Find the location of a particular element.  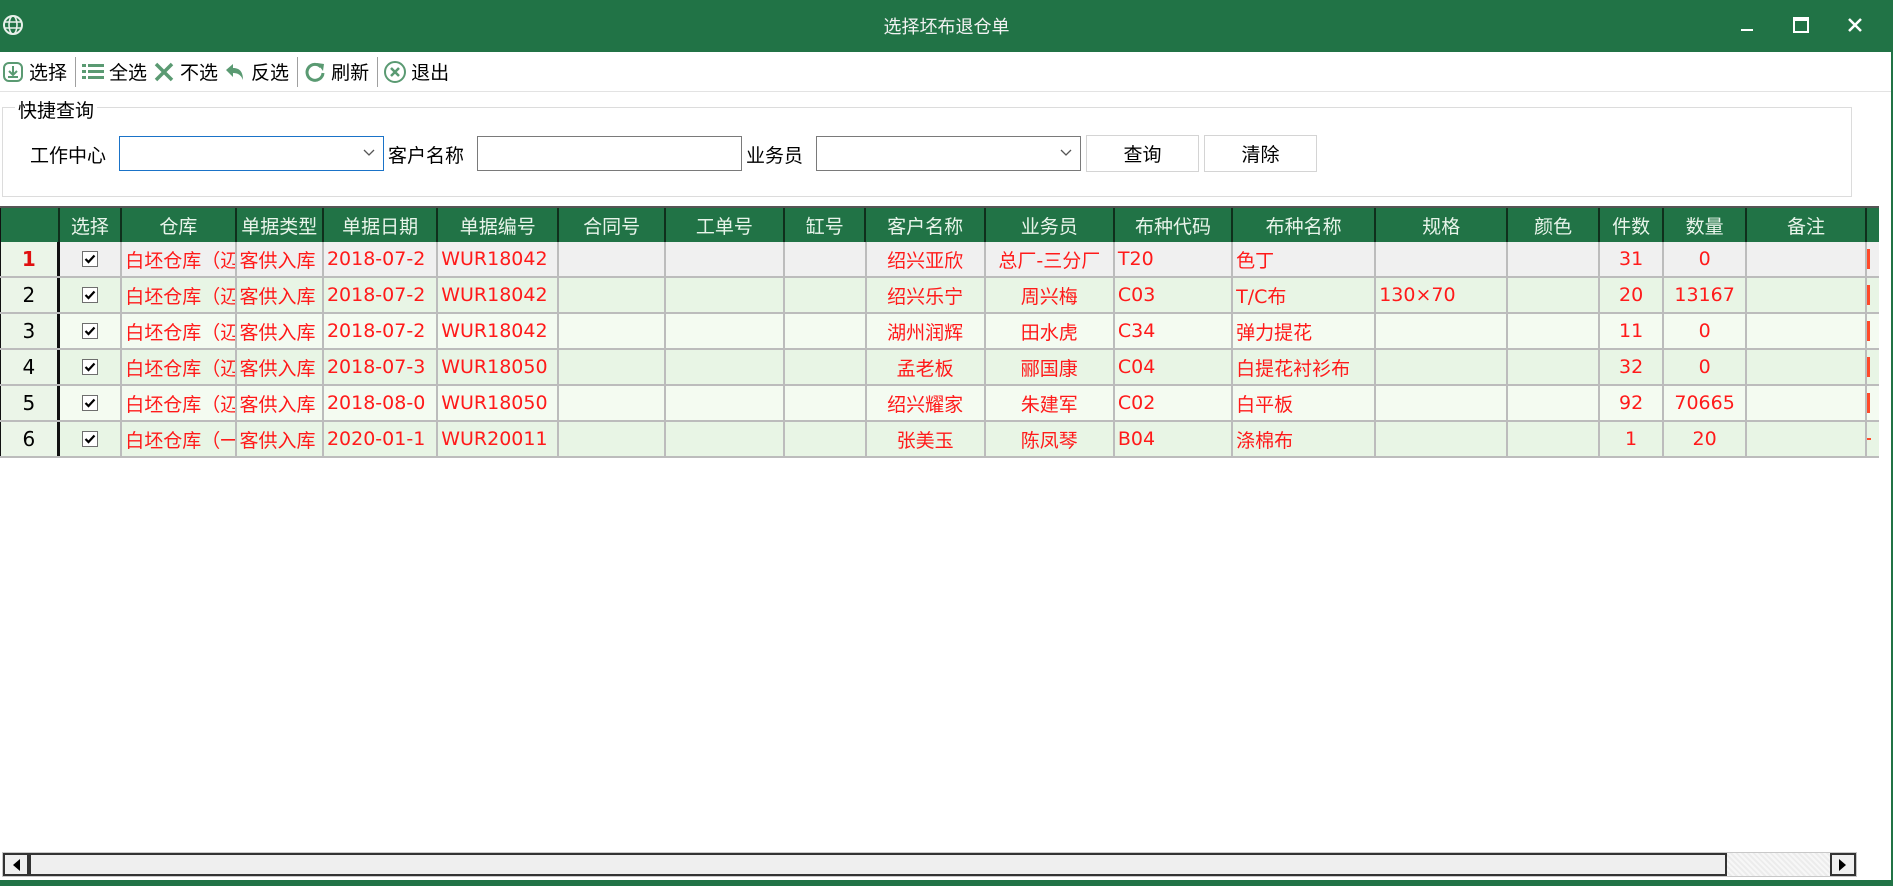

cell-fabric-code: T20 is located at coordinates (1174, 259).